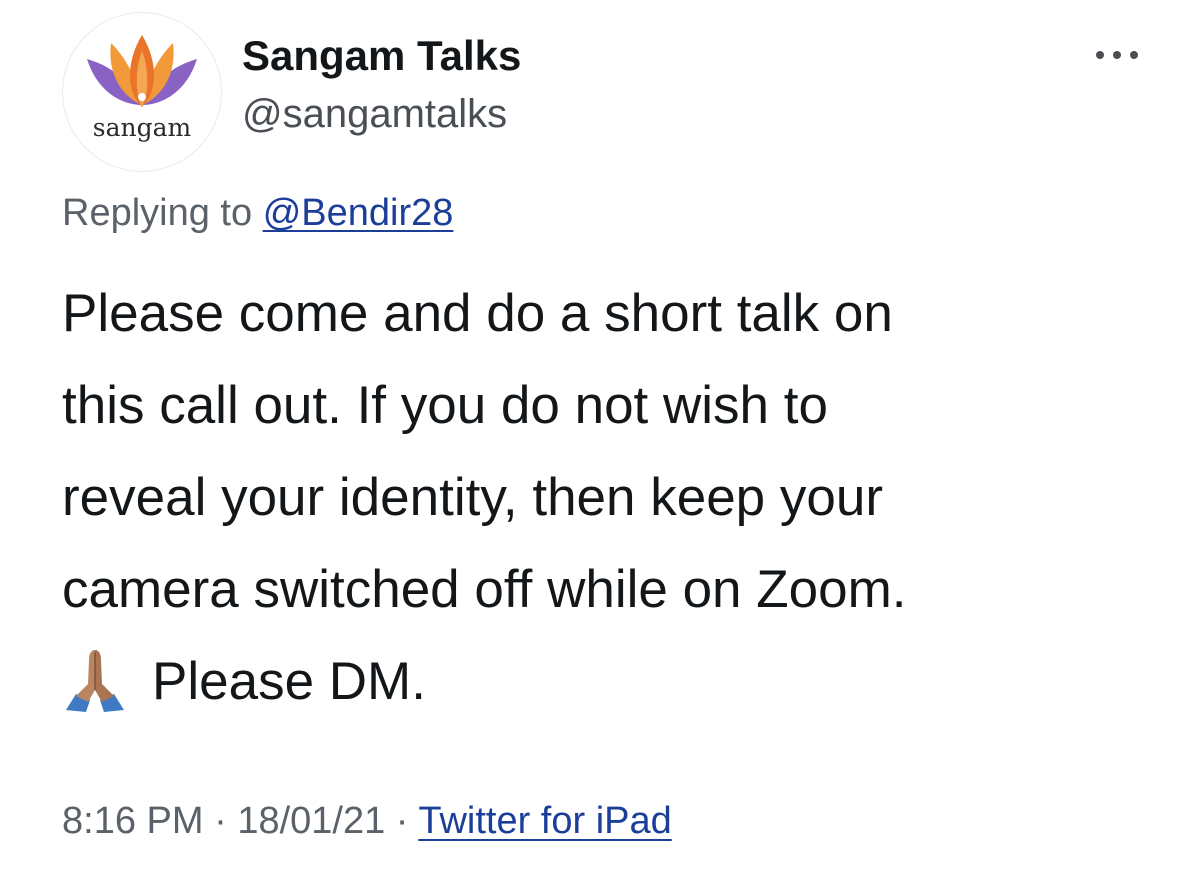  Describe the element at coordinates (612, 682) in the screenshot. I see `tweet-text-last-line: Please DM.` at that location.